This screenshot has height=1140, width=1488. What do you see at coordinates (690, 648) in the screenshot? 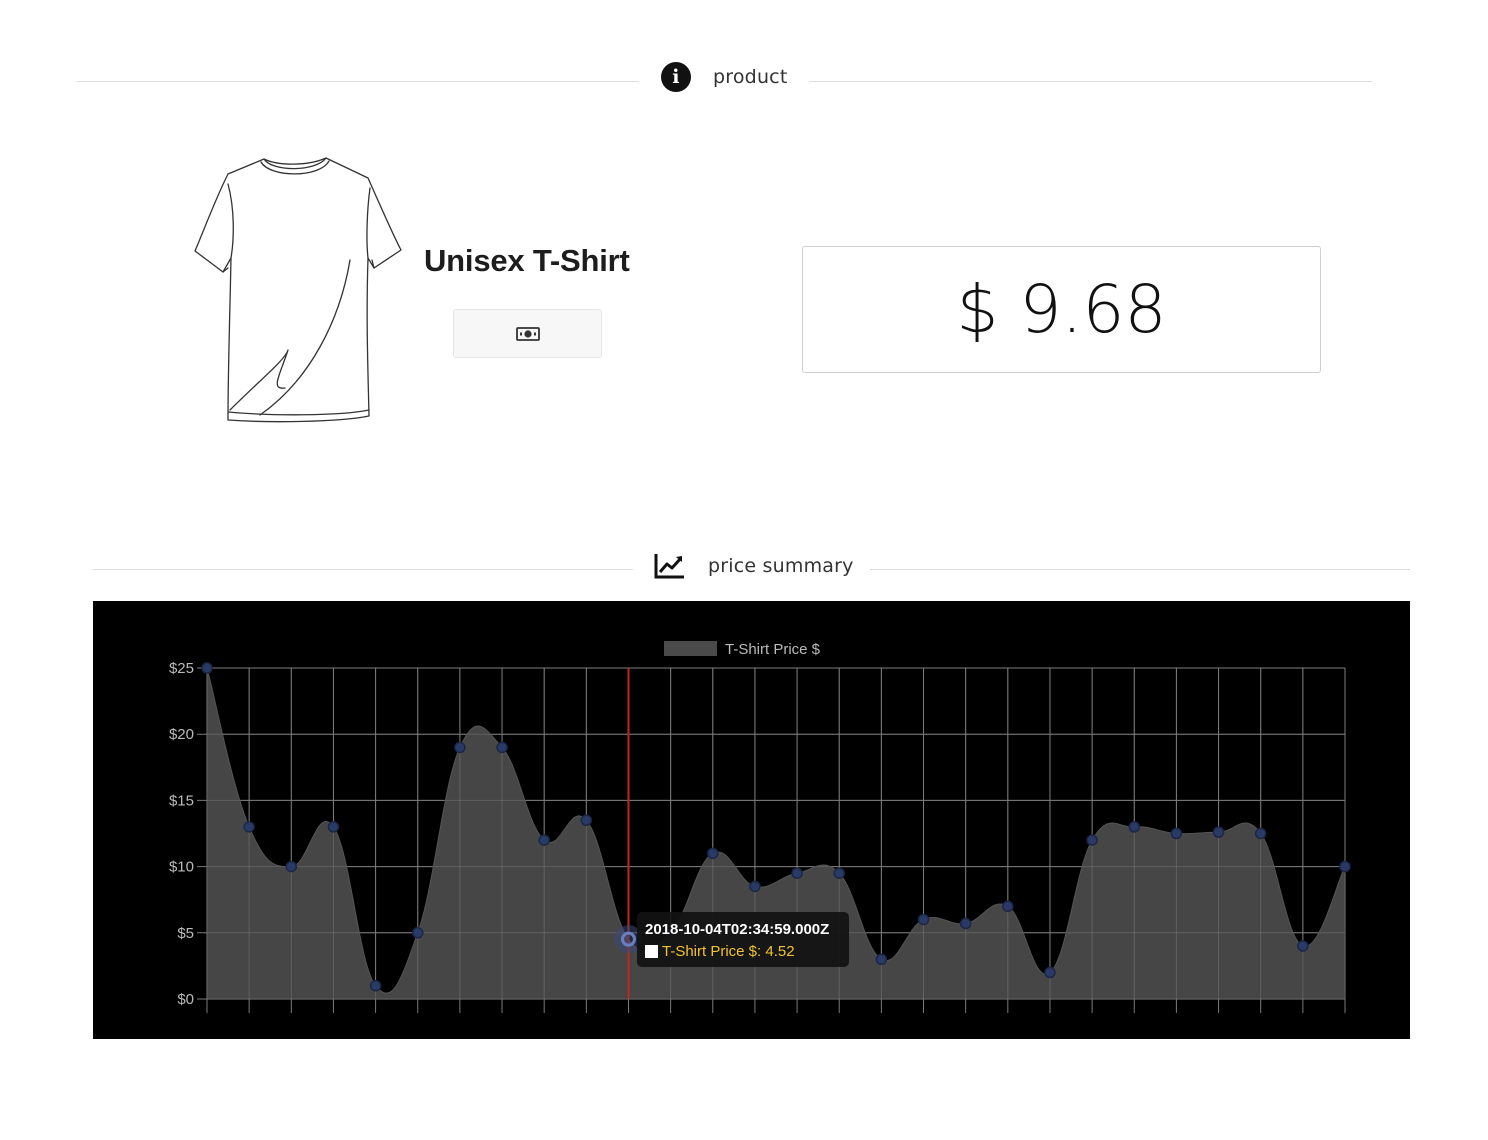
I see `legend-swatch` at bounding box center [690, 648].